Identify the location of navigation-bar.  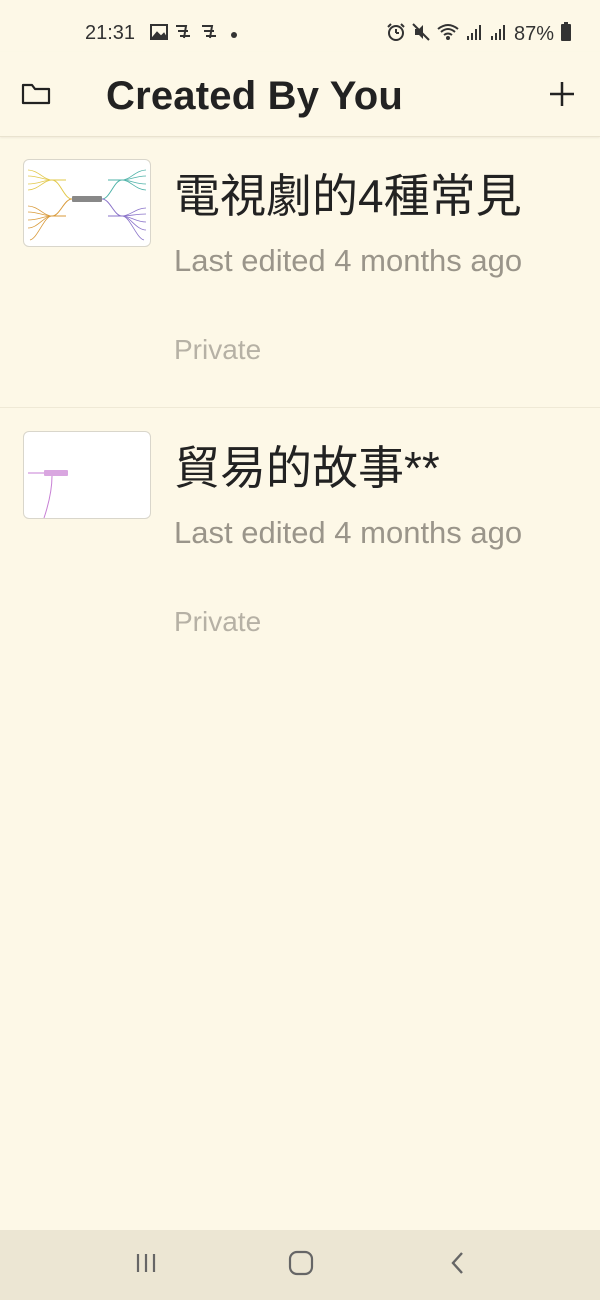
(300, 1265).